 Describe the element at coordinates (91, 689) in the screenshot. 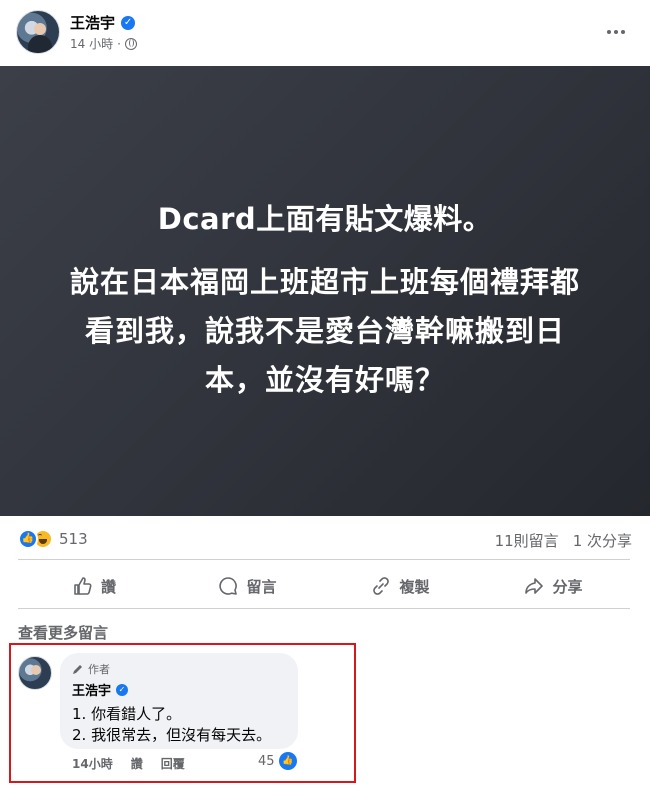

I see `comment-author-name: 王浩宇` at that location.